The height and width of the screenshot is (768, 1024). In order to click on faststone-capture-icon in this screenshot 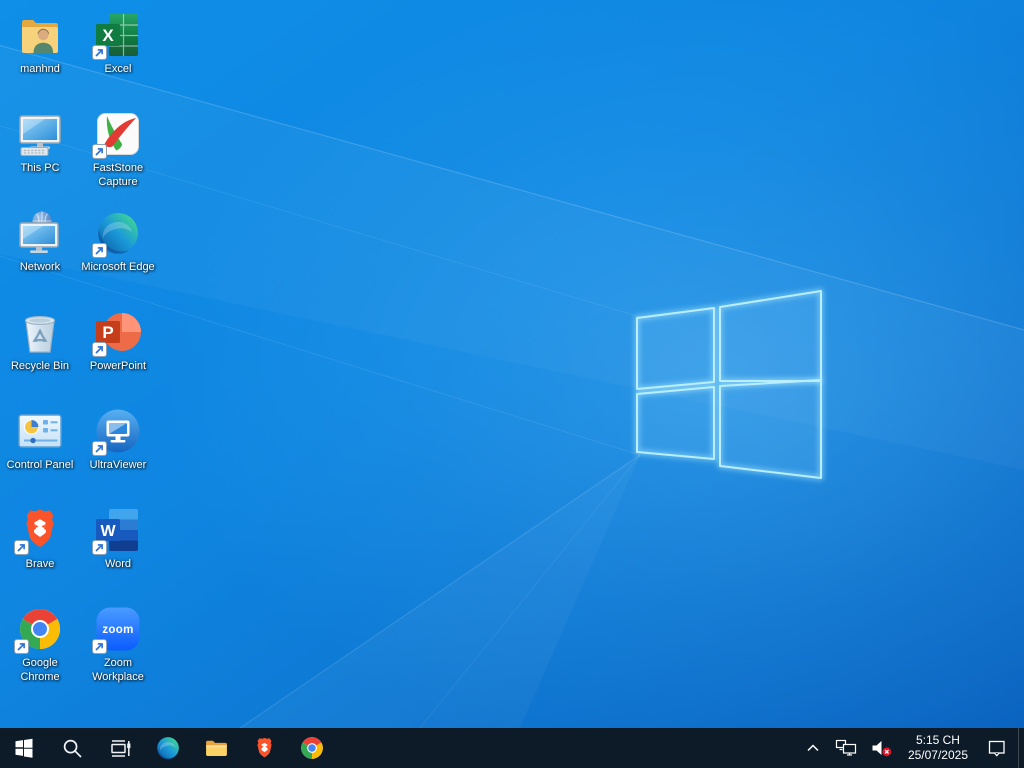, I will do `click(117, 134)`.